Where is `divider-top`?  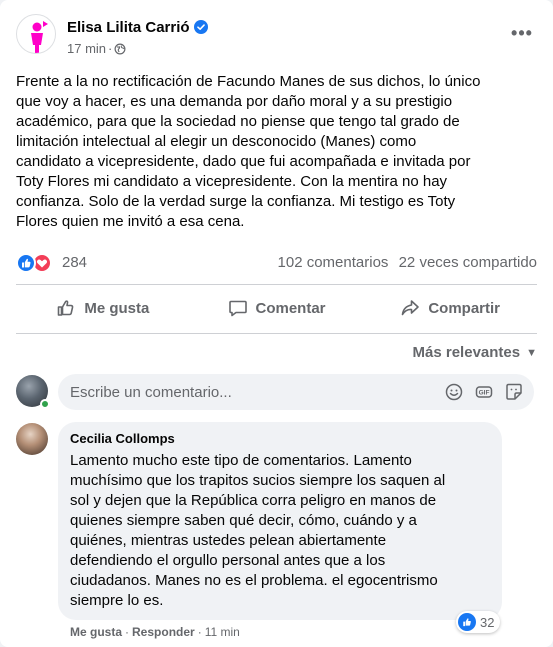
divider-top is located at coordinates (276, 284).